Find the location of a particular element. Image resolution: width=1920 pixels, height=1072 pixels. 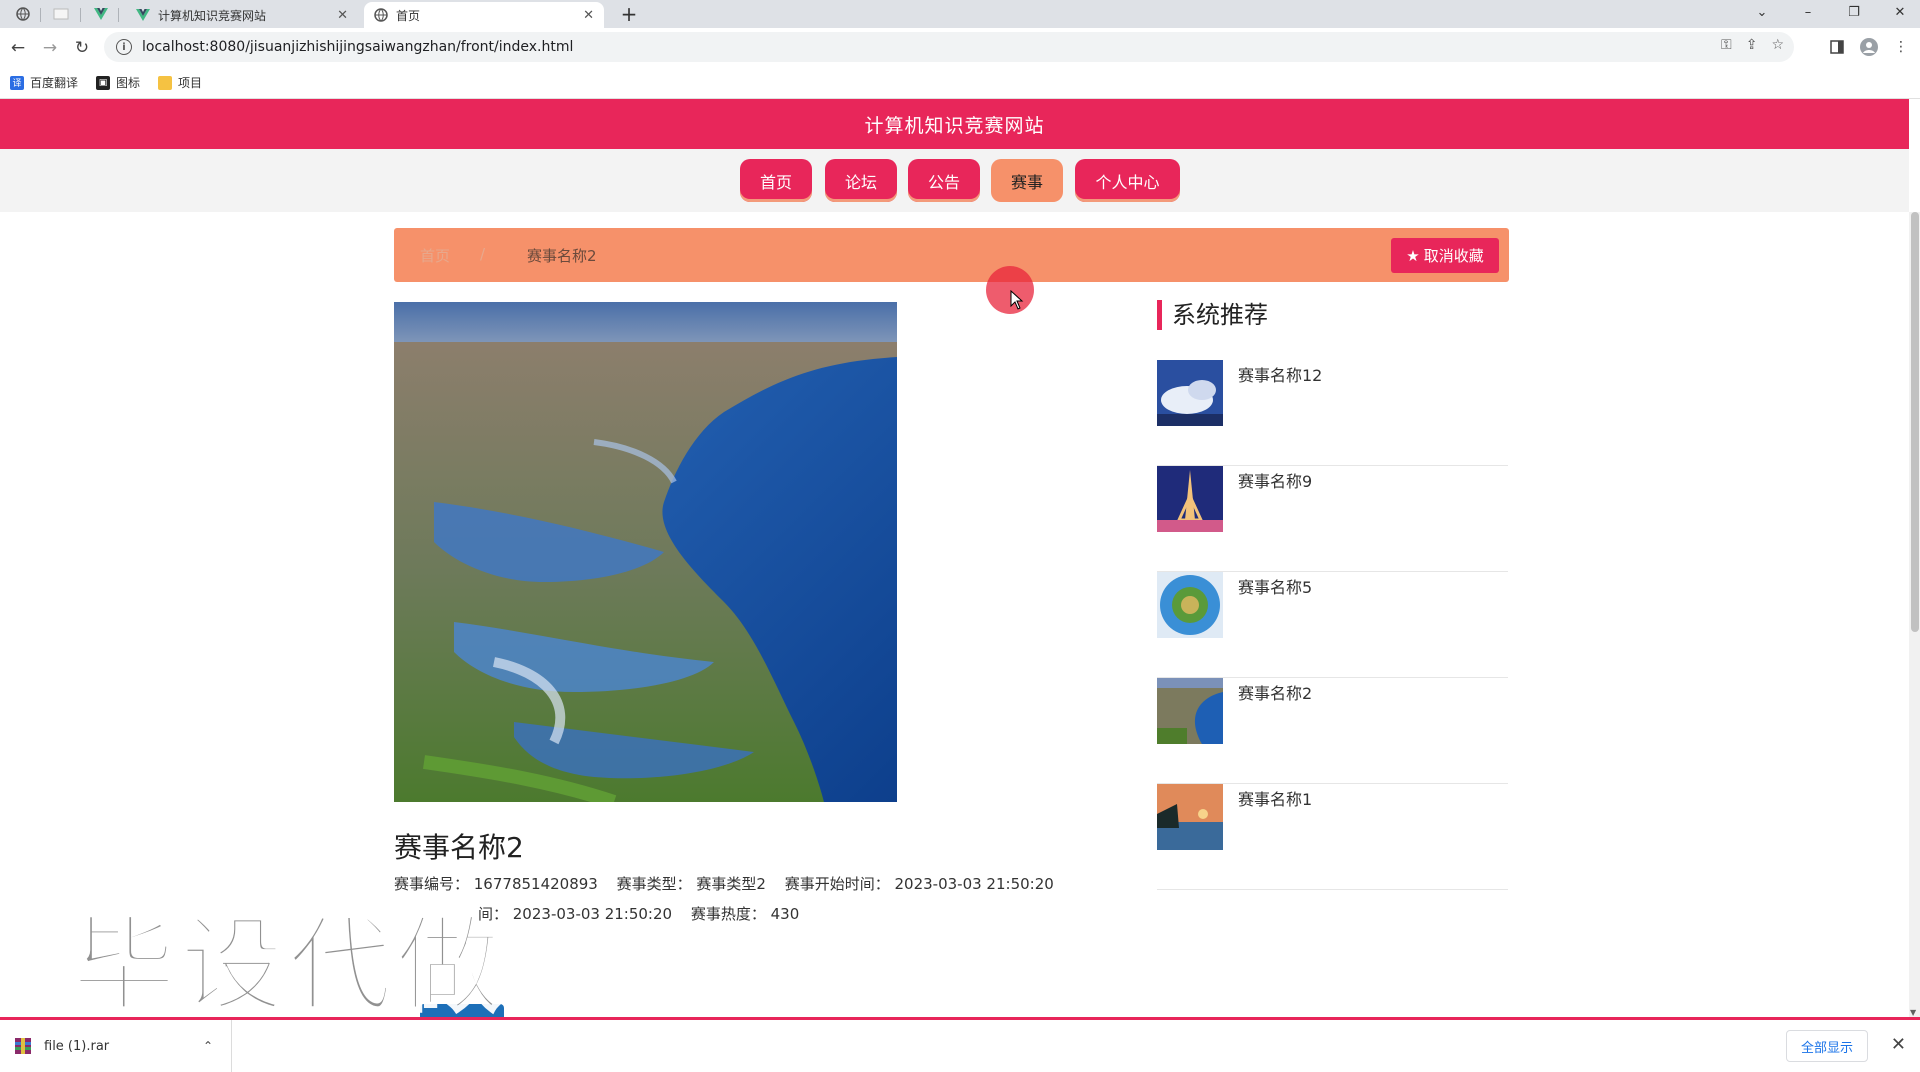

bookmark-label: 项目 is located at coordinates (190, 83).